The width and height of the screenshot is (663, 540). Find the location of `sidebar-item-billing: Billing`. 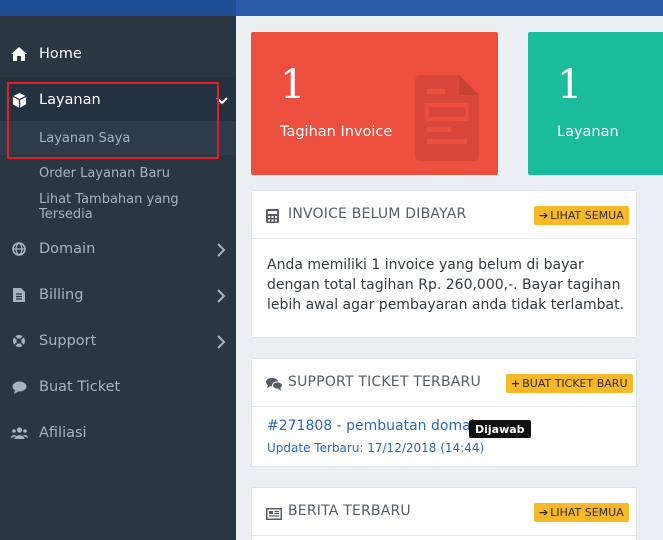

sidebar-item-billing: Billing is located at coordinates (118, 295).